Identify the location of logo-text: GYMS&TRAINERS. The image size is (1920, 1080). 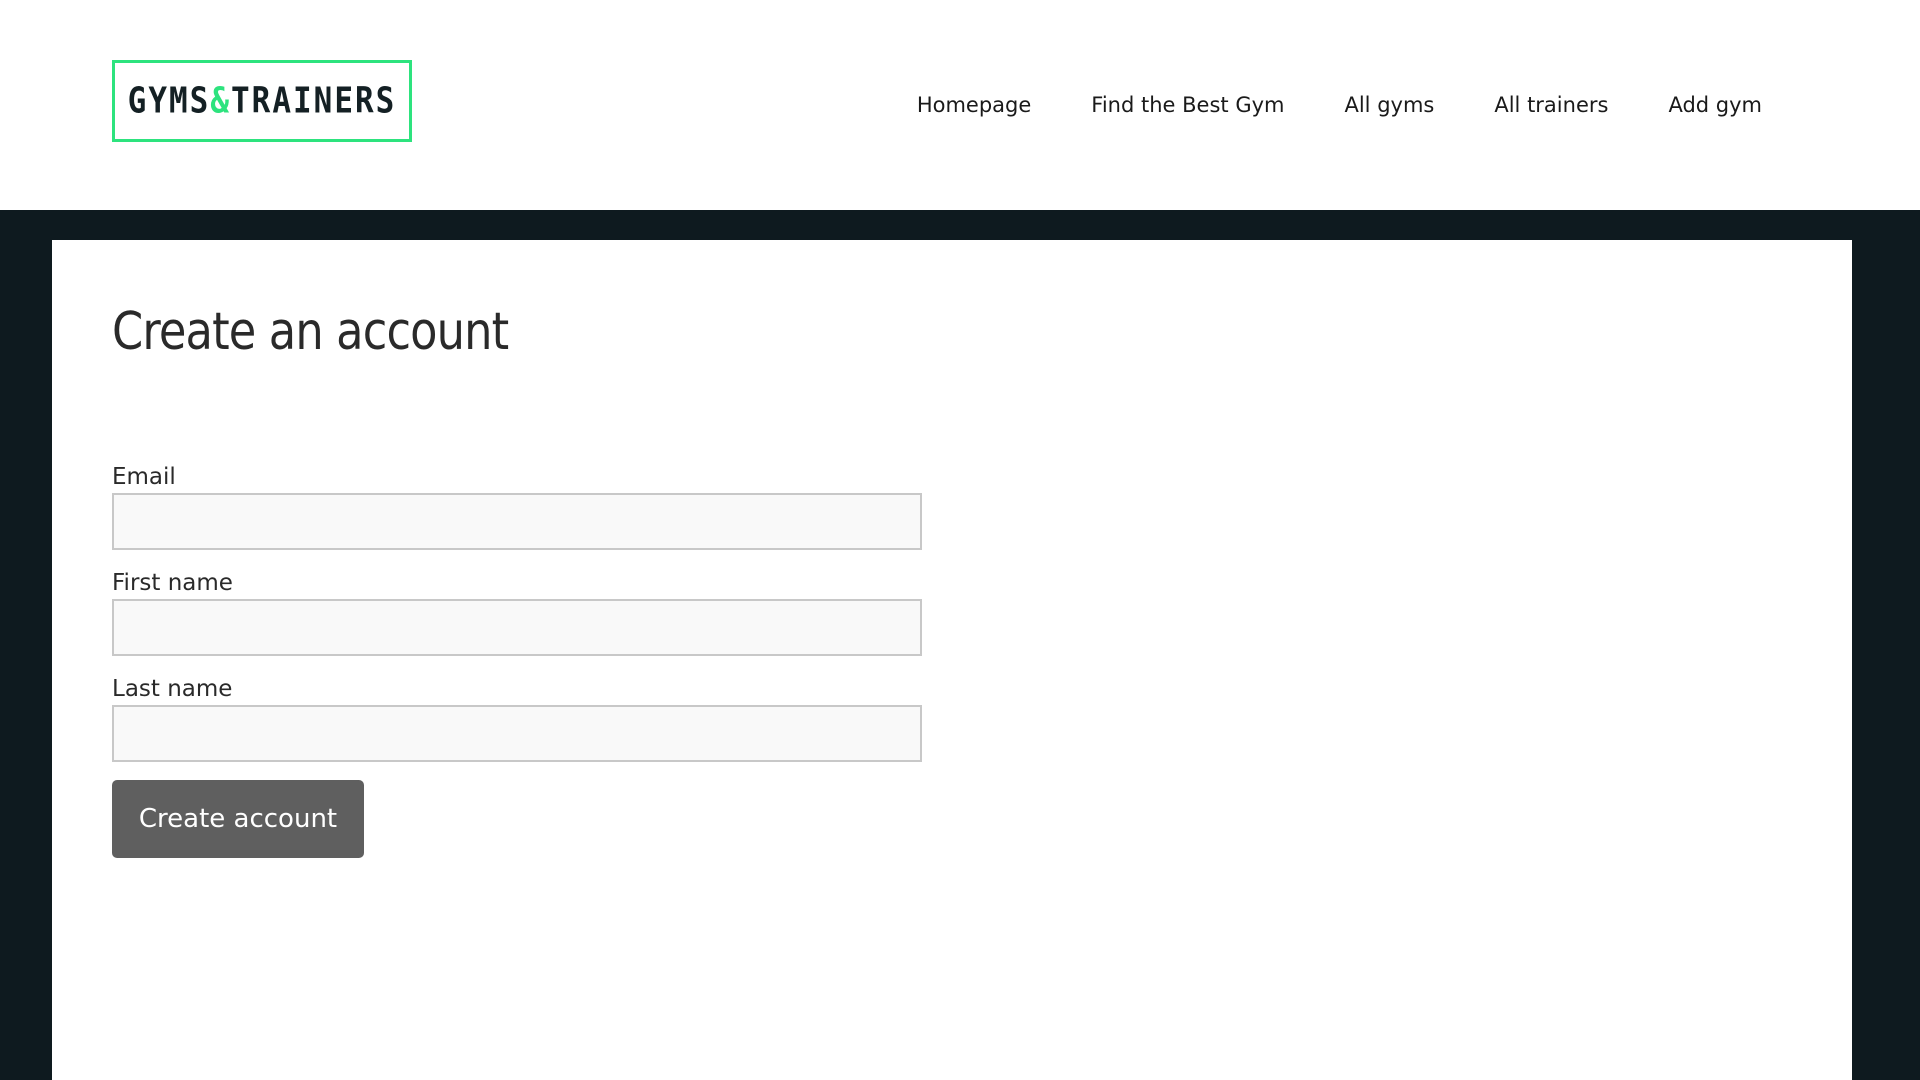
(262, 100).